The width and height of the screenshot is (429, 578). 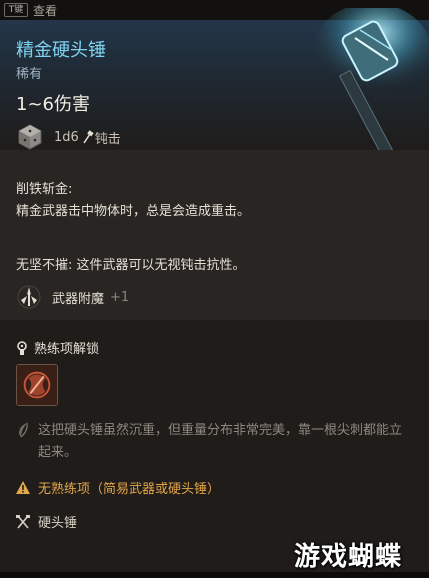 I want to click on view-label: 查看, so click(x=45, y=10).